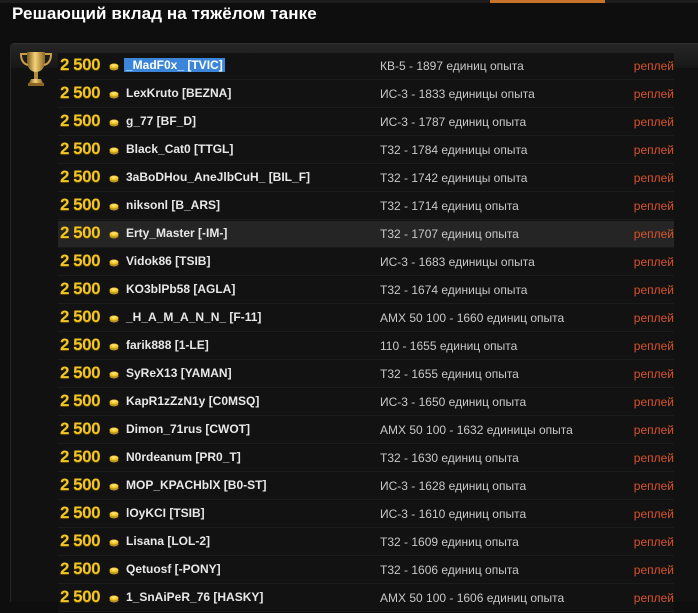 Image resolution: width=698 pixels, height=613 pixels. What do you see at coordinates (167, 345) in the screenshot?
I see `player-name: farik888 [1-LE]` at bounding box center [167, 345].